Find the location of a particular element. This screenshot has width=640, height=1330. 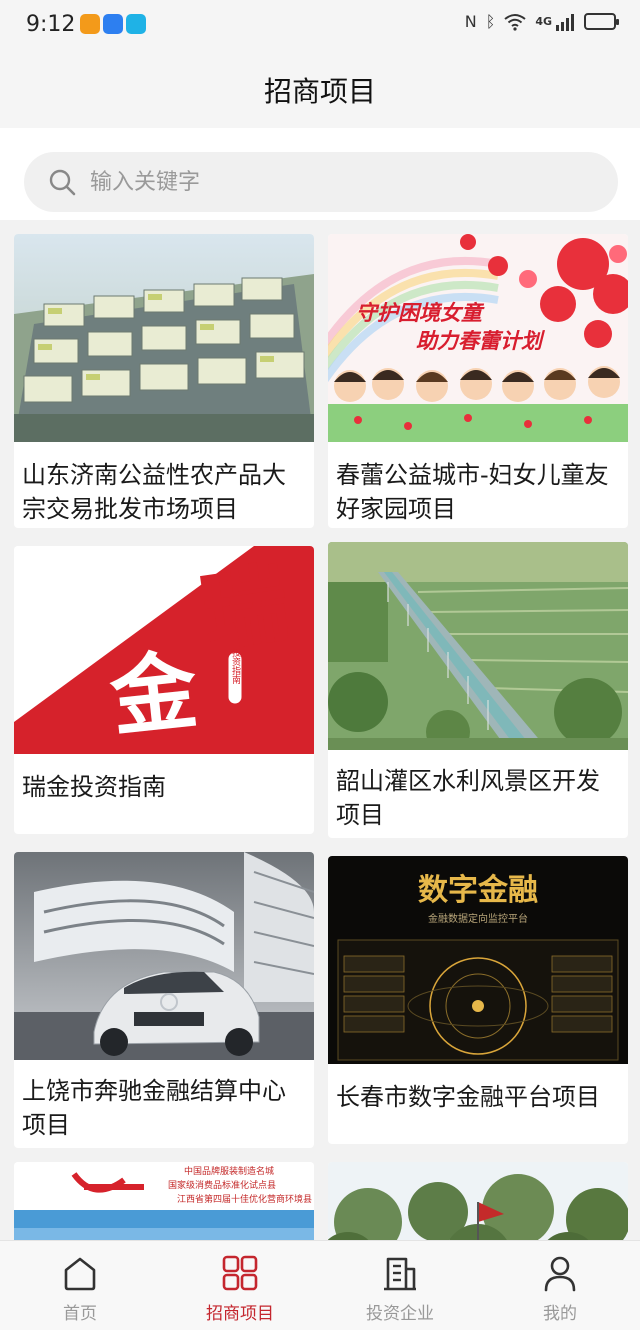

project-card: 数字金融 金融数据定向监控平台 长春市数字金融平台项目 is located at coordinates (478, 1000).